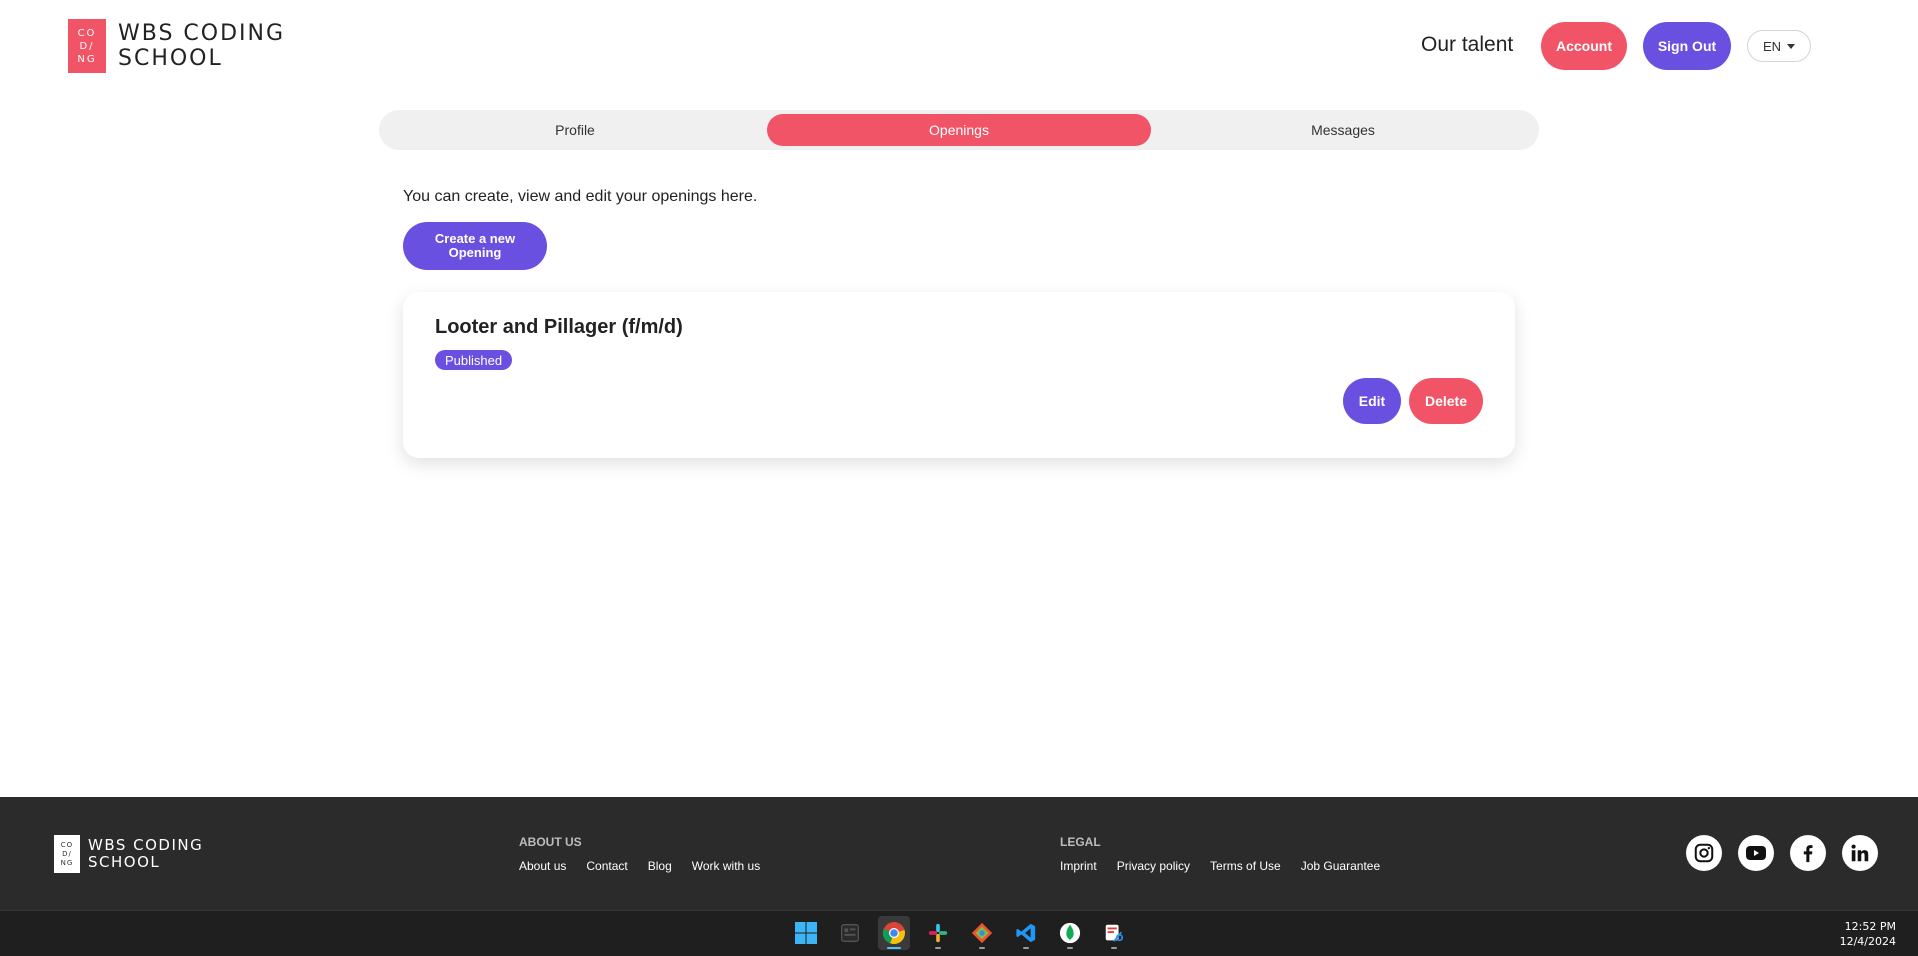 The image size is (1918, 956). I want to click on windows-start-icon, so click(806, 933).